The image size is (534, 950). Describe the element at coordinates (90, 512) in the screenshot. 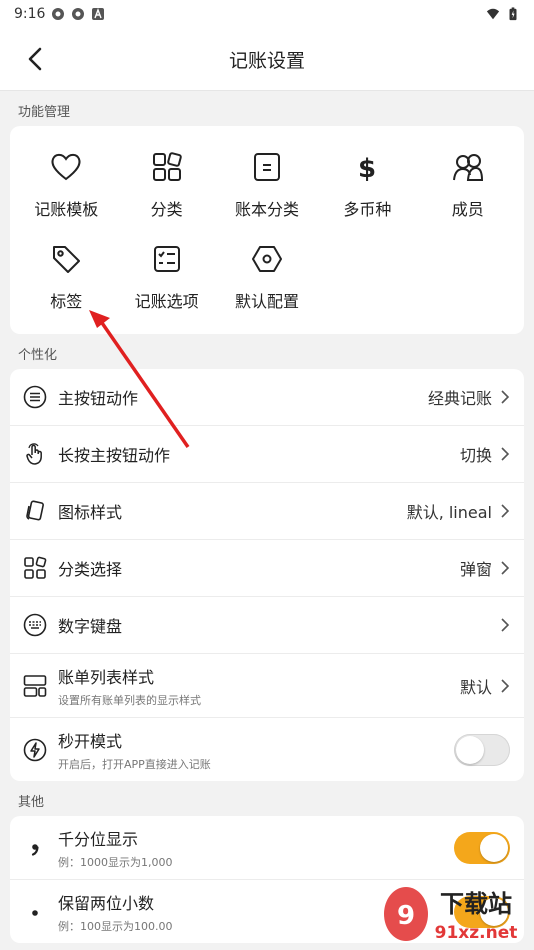

I see `setting-label: 图标样式` at that location.